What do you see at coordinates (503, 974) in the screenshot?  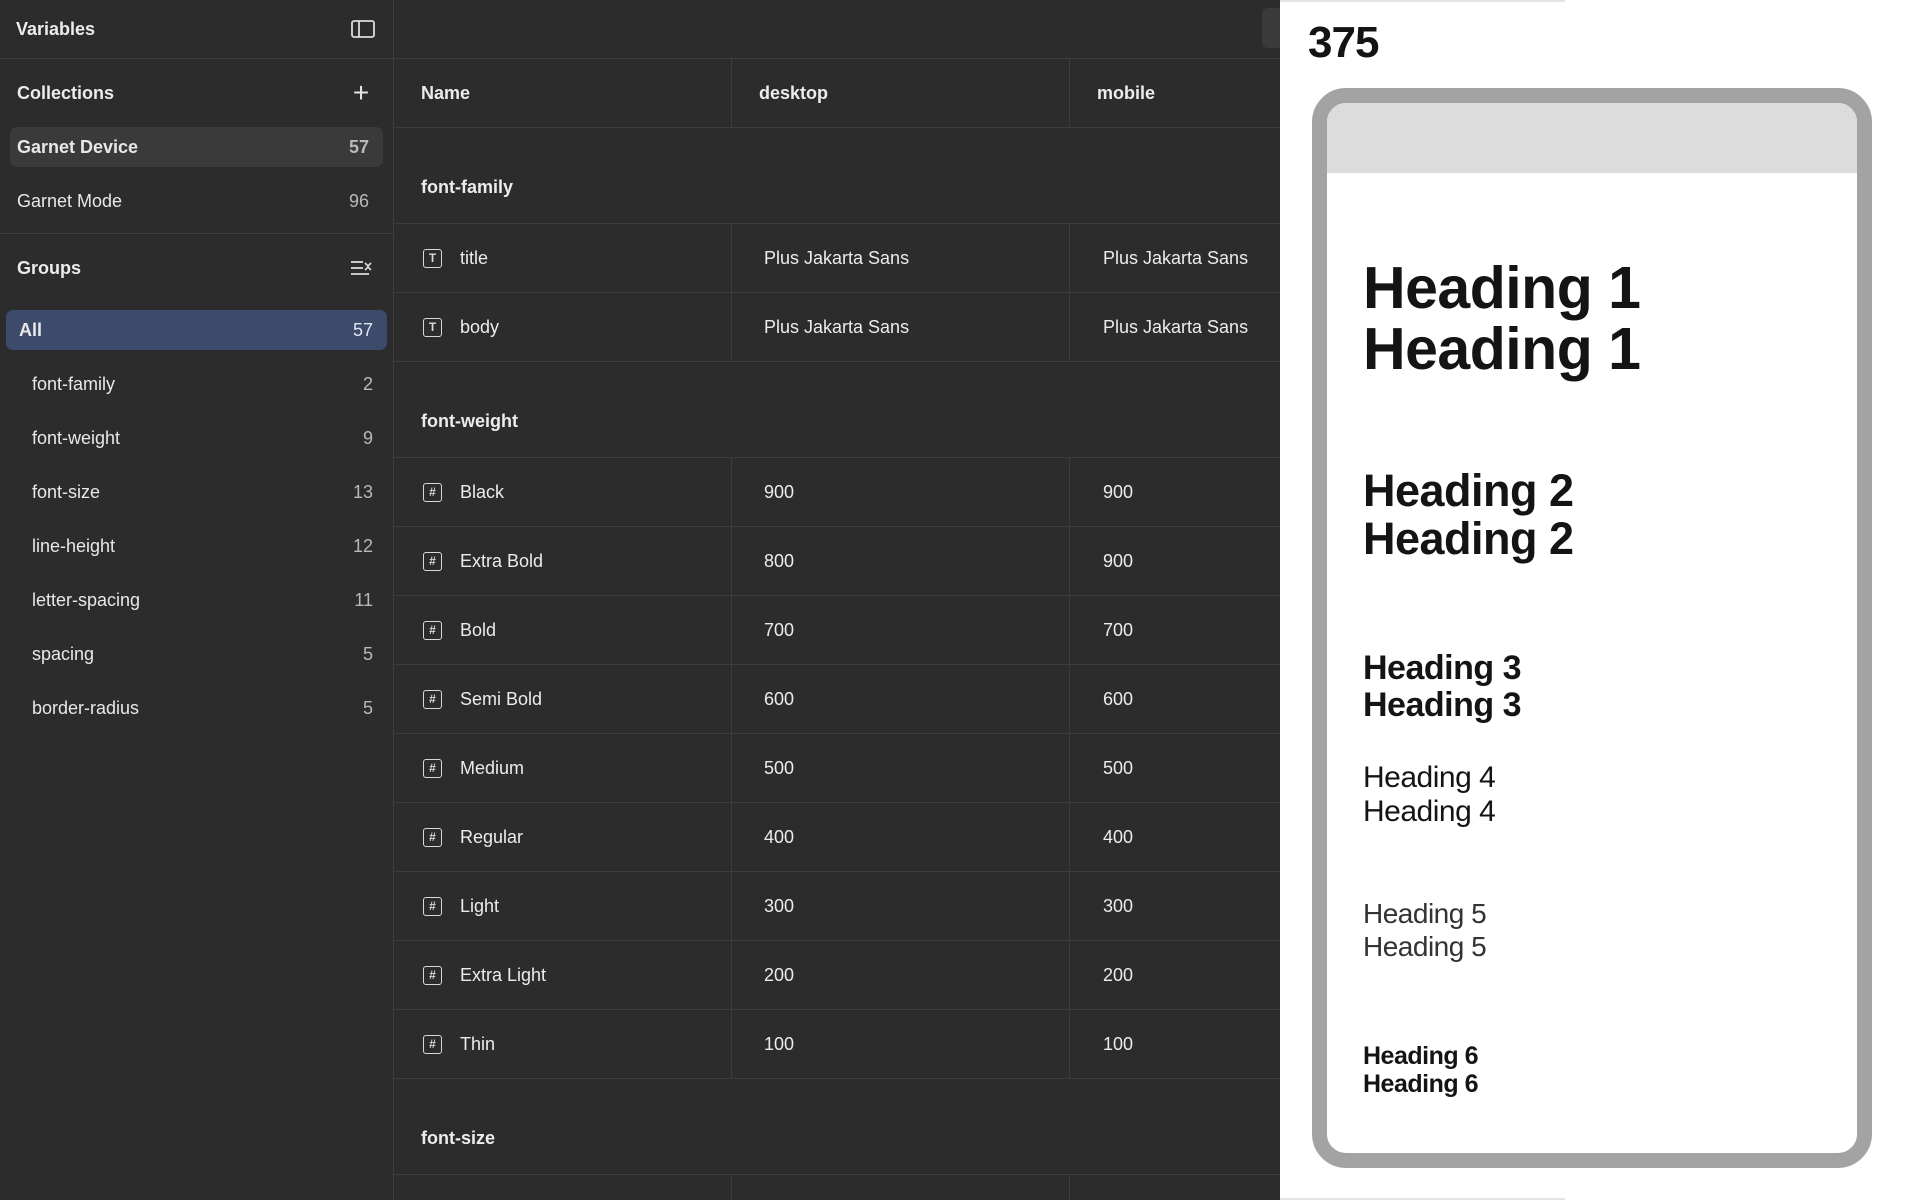 I see `variable-name: Extra Light` at bounding box center [503, 974].